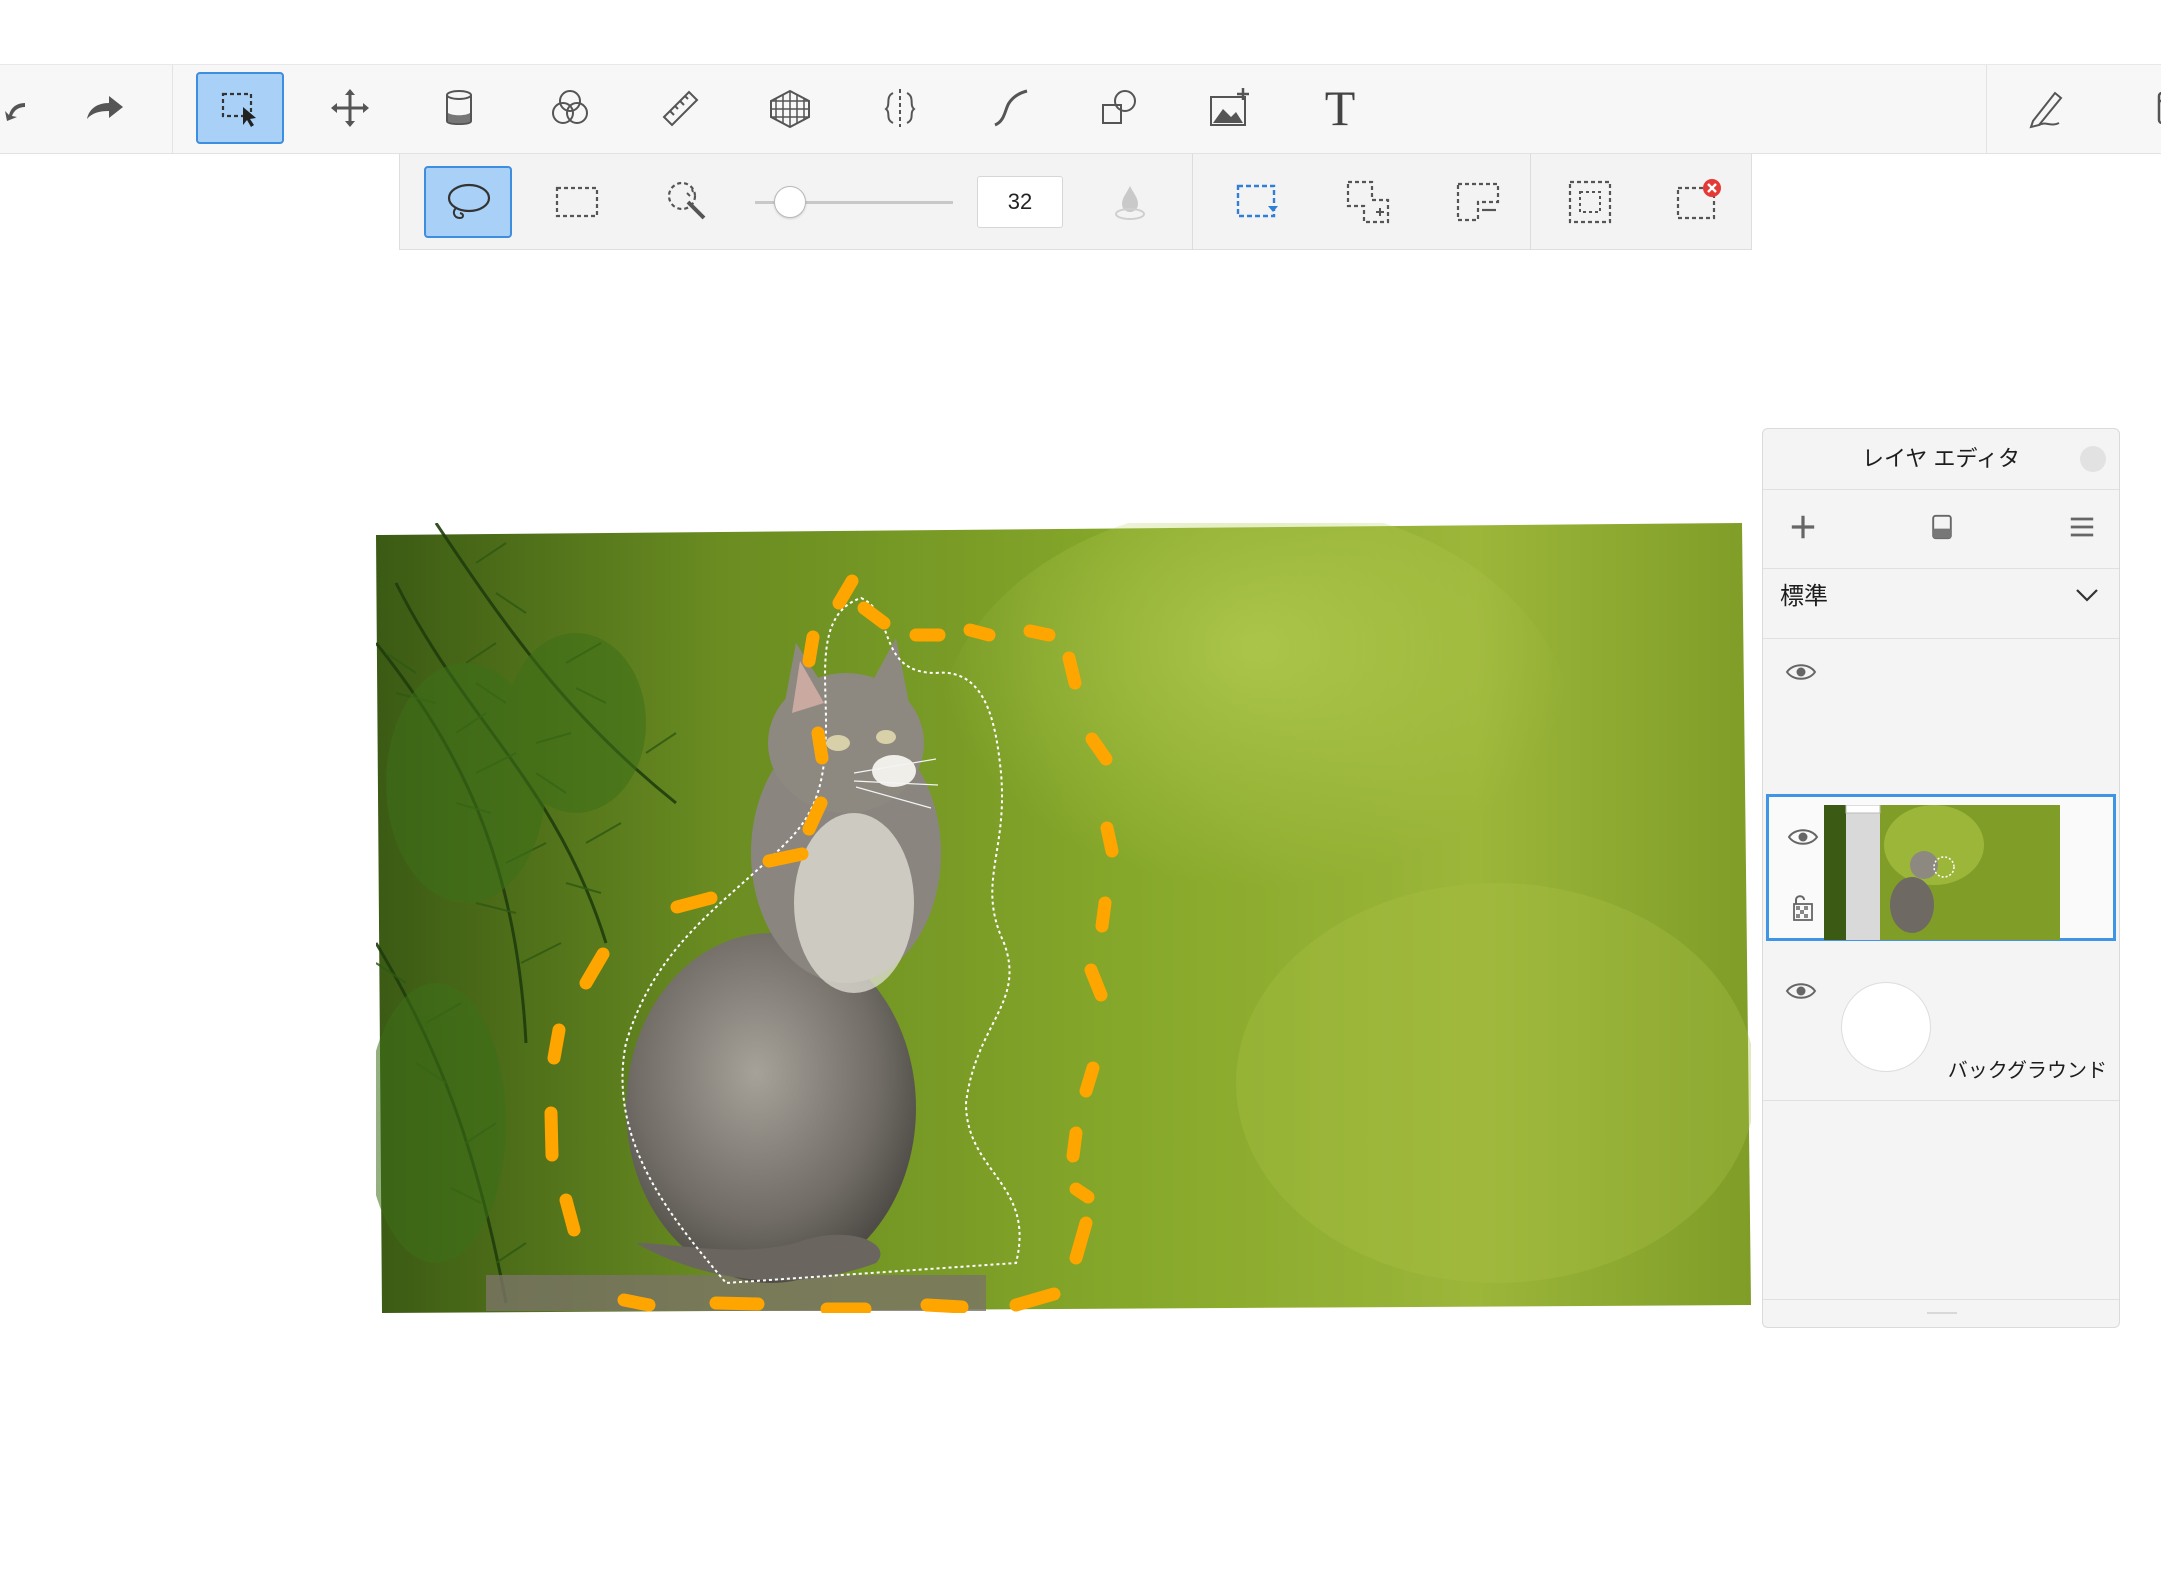  I want to click on symmetry-tool-button, so click(900, 108).